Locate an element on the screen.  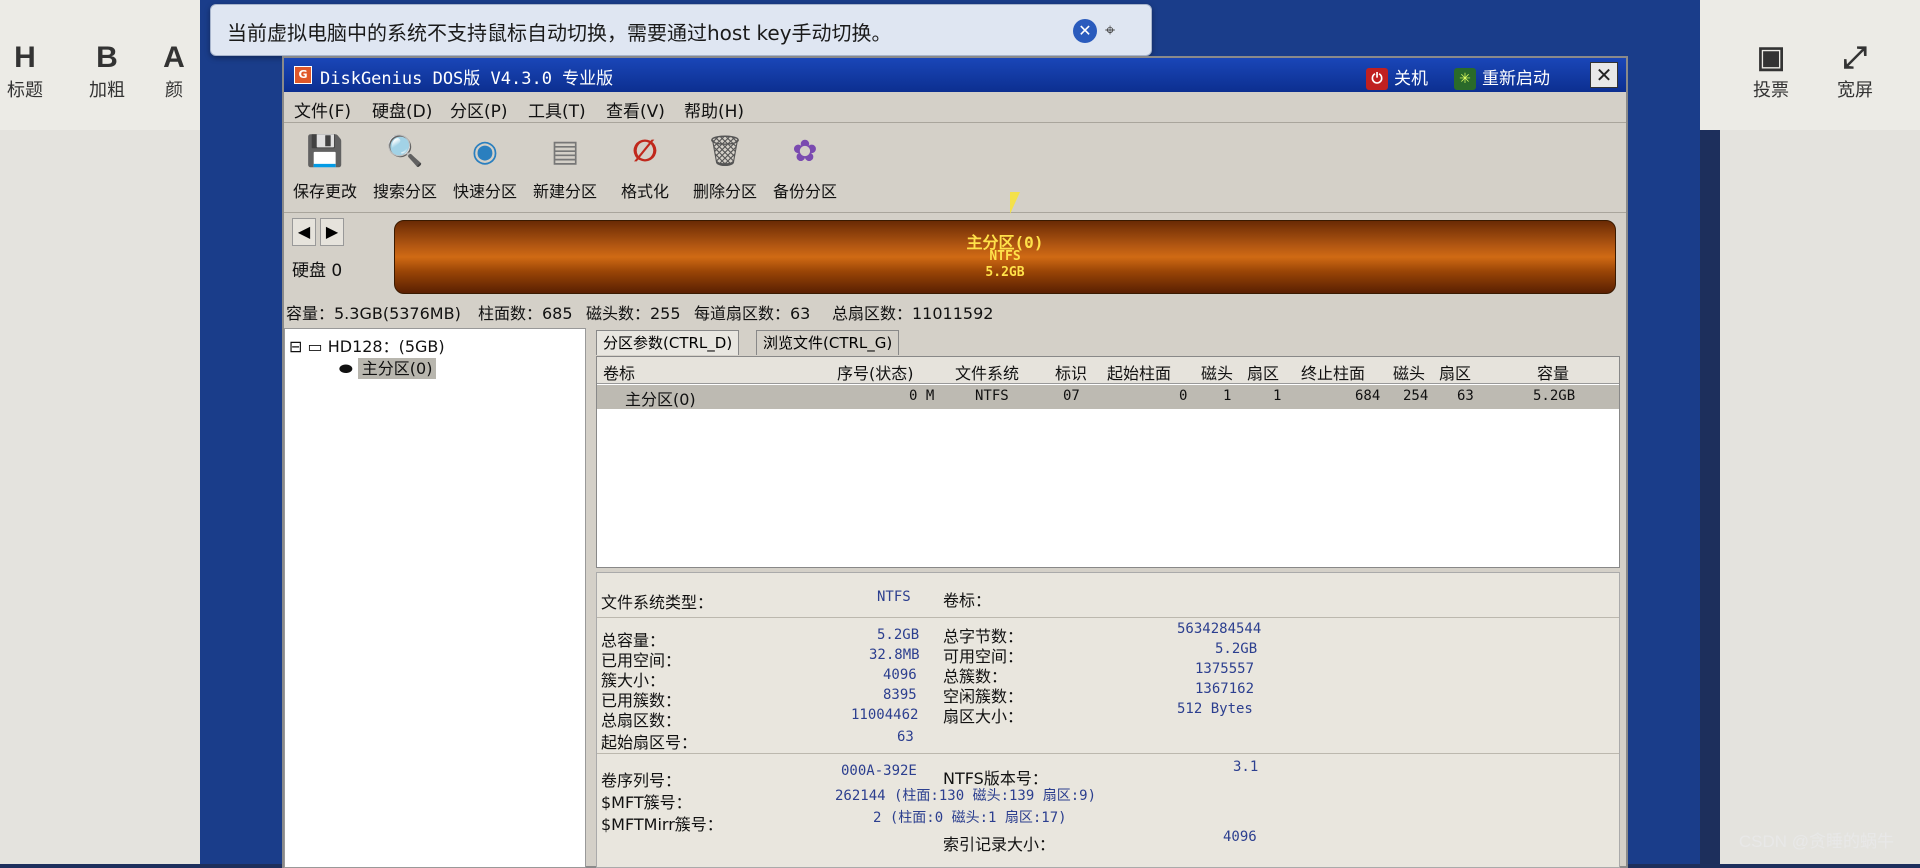
format-button: ∅ 格式化 is located at coordinates (645, 166).